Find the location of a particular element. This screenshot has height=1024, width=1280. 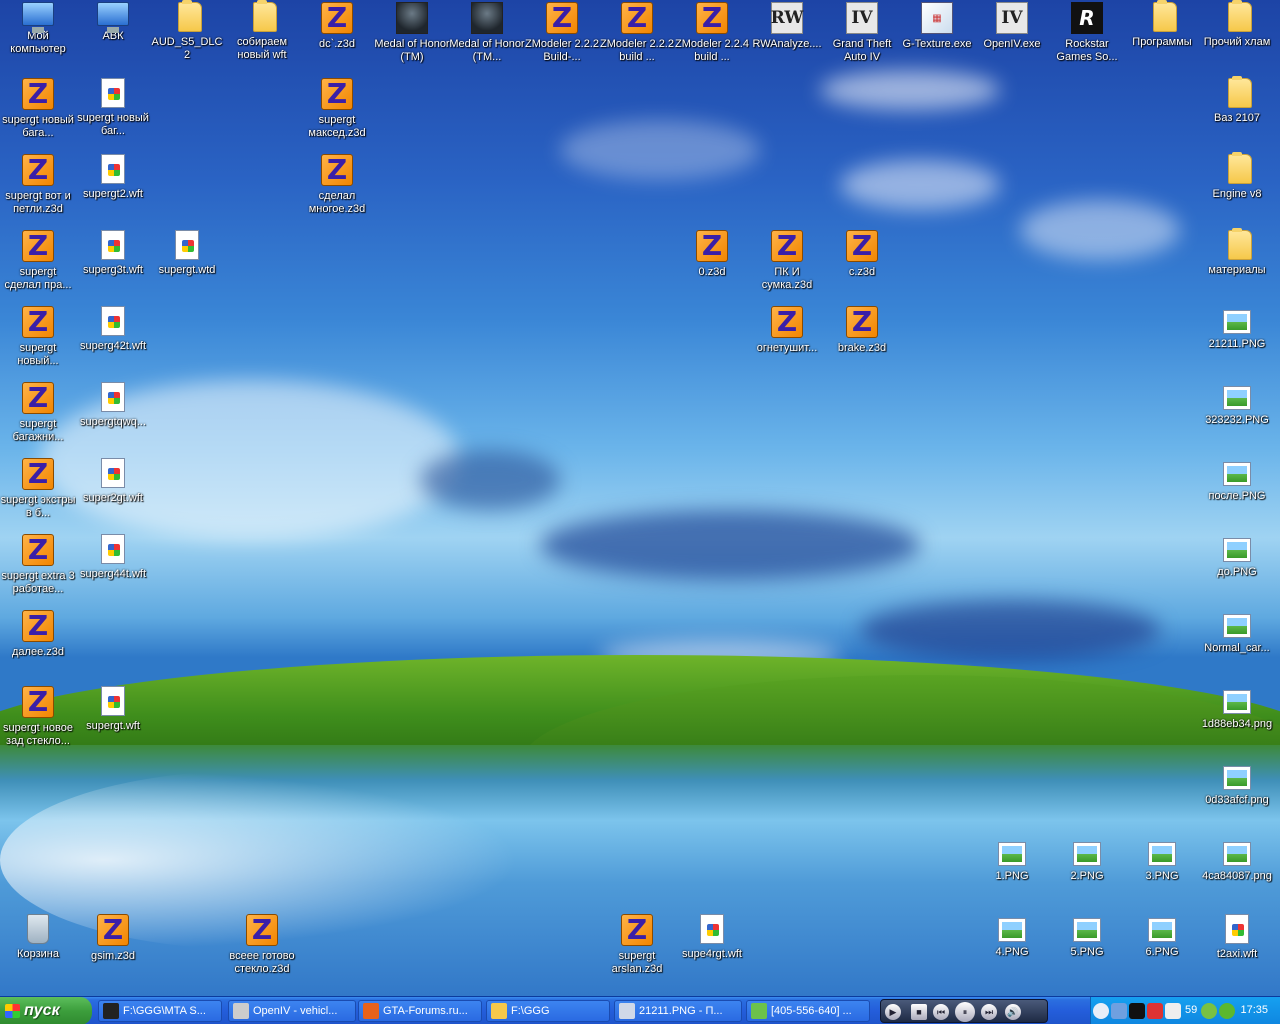

desktop-icon: c.z3d is located at coordinates (862, 265).